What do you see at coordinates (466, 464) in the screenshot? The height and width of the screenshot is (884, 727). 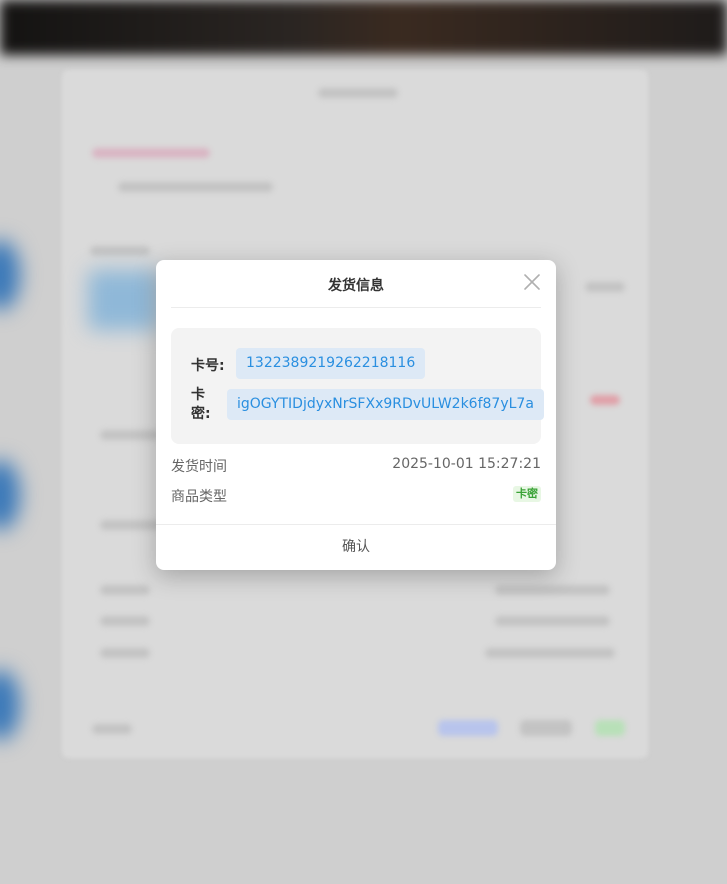 I see `ship-time-value: 2025-10-01 15:27:21` at bounding box center [466, 464].